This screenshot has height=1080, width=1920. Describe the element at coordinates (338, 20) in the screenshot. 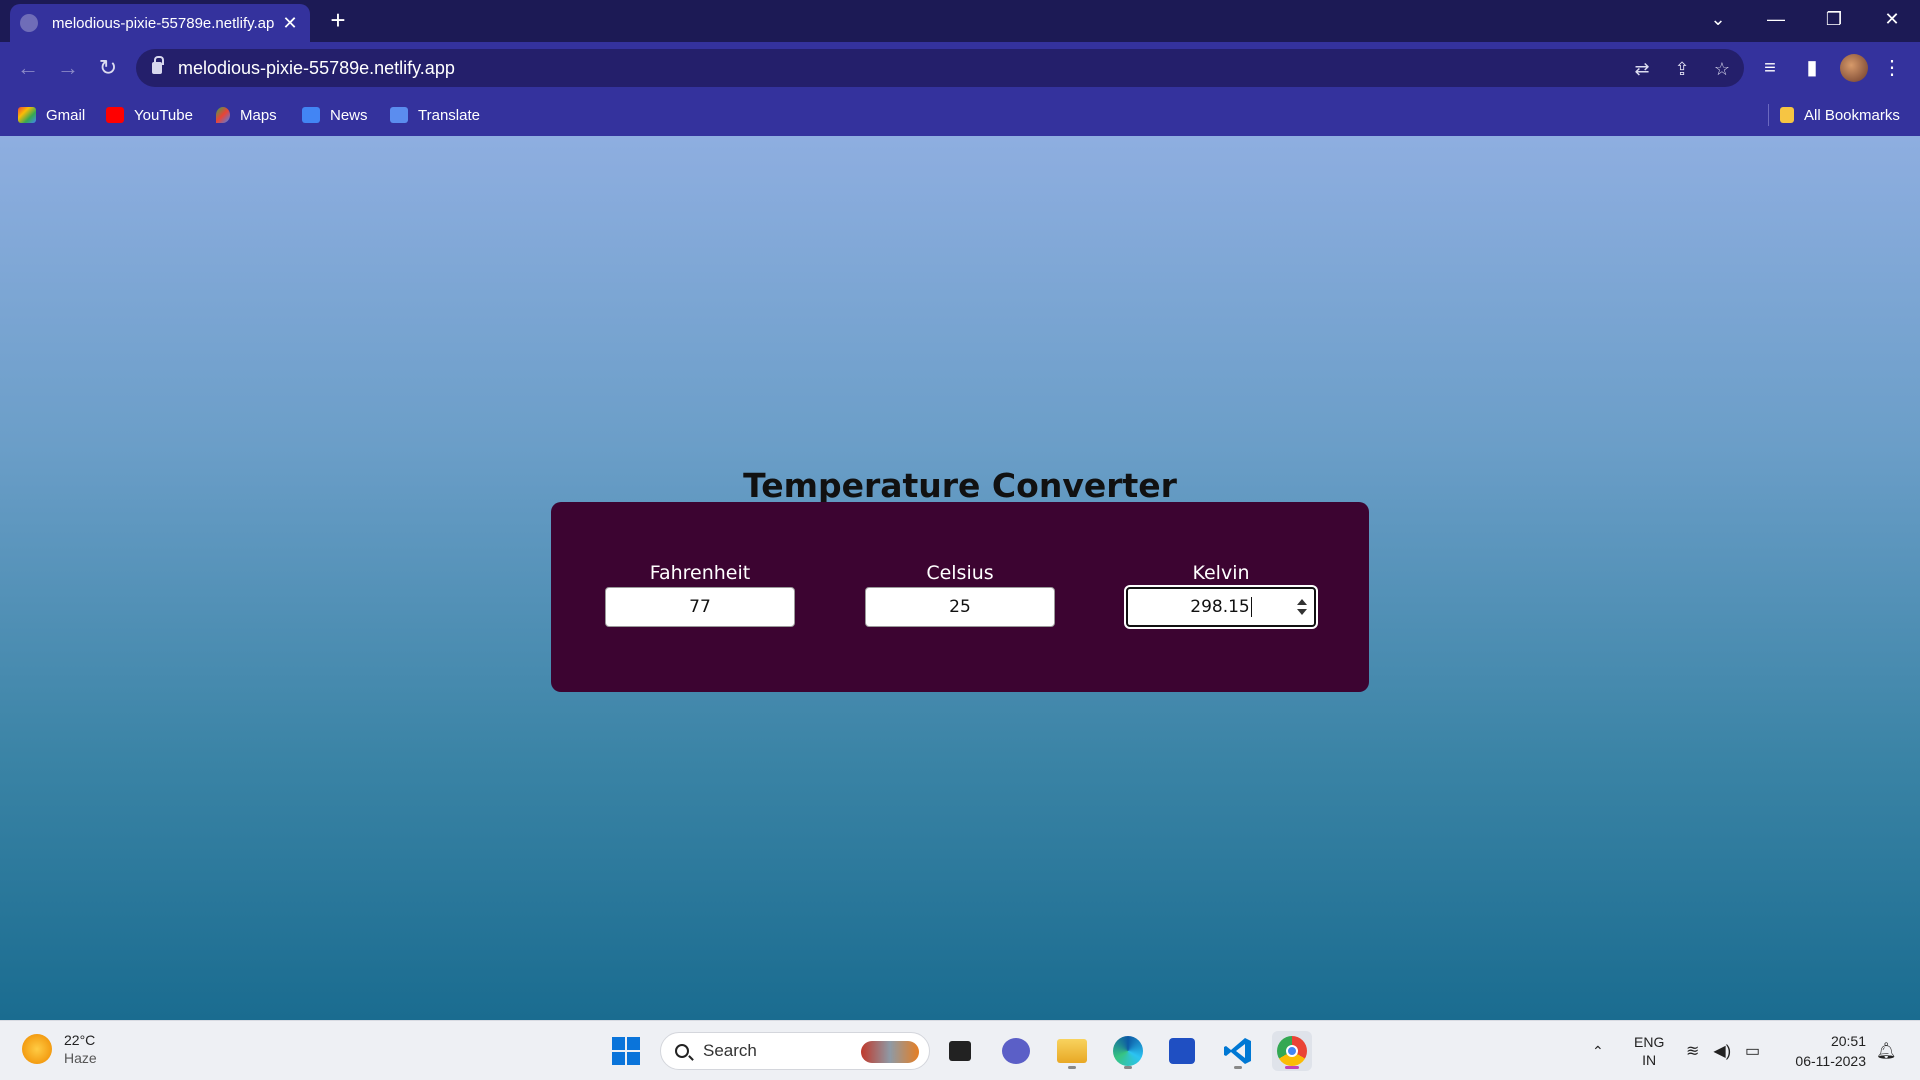

I see `new-tab-button: +` at that location.